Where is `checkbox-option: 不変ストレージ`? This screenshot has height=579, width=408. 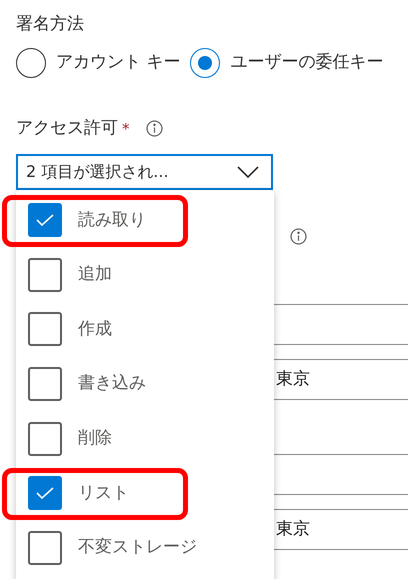 checkbox-option: 不変ストレージ is located at coordinates (145, 548).